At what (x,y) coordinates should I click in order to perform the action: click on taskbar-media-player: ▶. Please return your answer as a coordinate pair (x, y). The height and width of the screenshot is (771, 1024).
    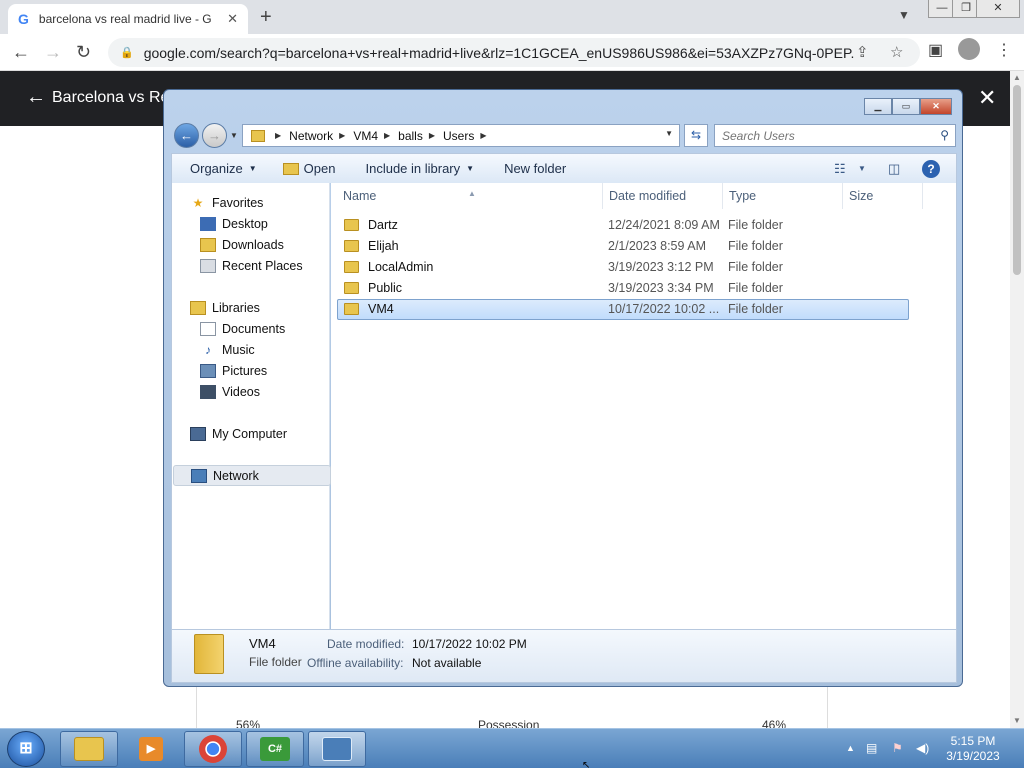
    Looking at the image, I should click on (151, 749).